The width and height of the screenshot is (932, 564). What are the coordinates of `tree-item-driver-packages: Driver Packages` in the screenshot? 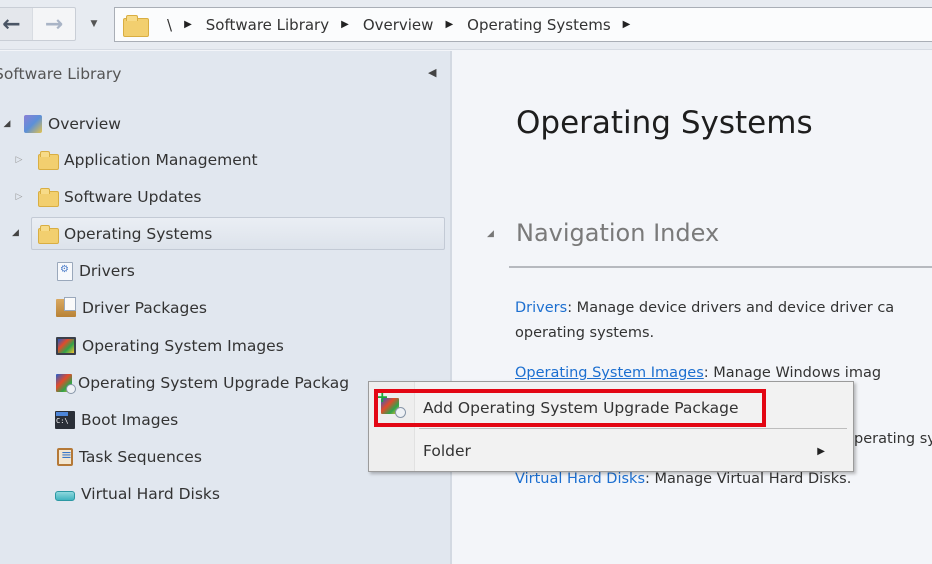 It's located at (131, 308).